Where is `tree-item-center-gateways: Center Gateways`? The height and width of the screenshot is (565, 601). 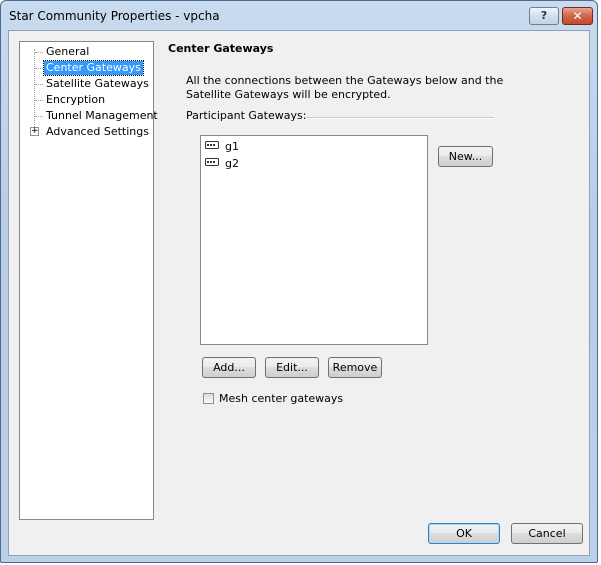
tree-item-center-gateways: Center Gateways is located at coordinates (93, 68).